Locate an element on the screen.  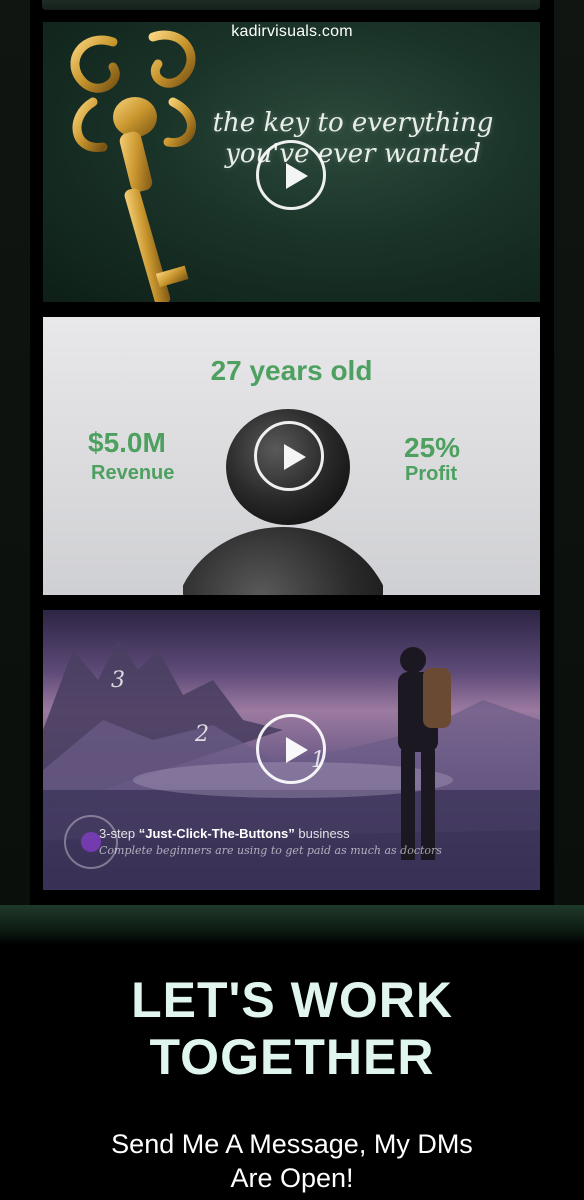
profit-value: 25% is located at coordinates (432, 447).